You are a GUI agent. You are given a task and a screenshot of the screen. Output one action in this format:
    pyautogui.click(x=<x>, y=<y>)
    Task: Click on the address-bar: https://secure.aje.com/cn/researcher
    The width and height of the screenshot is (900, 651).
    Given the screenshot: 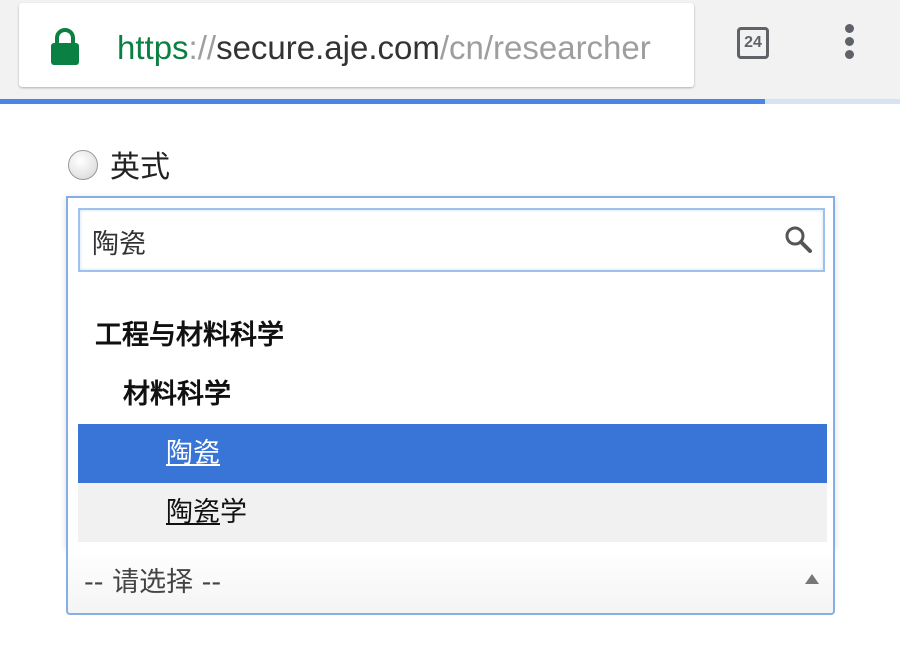 What is the action you would take?
    pyautogui.click(x=356, y=45)
    